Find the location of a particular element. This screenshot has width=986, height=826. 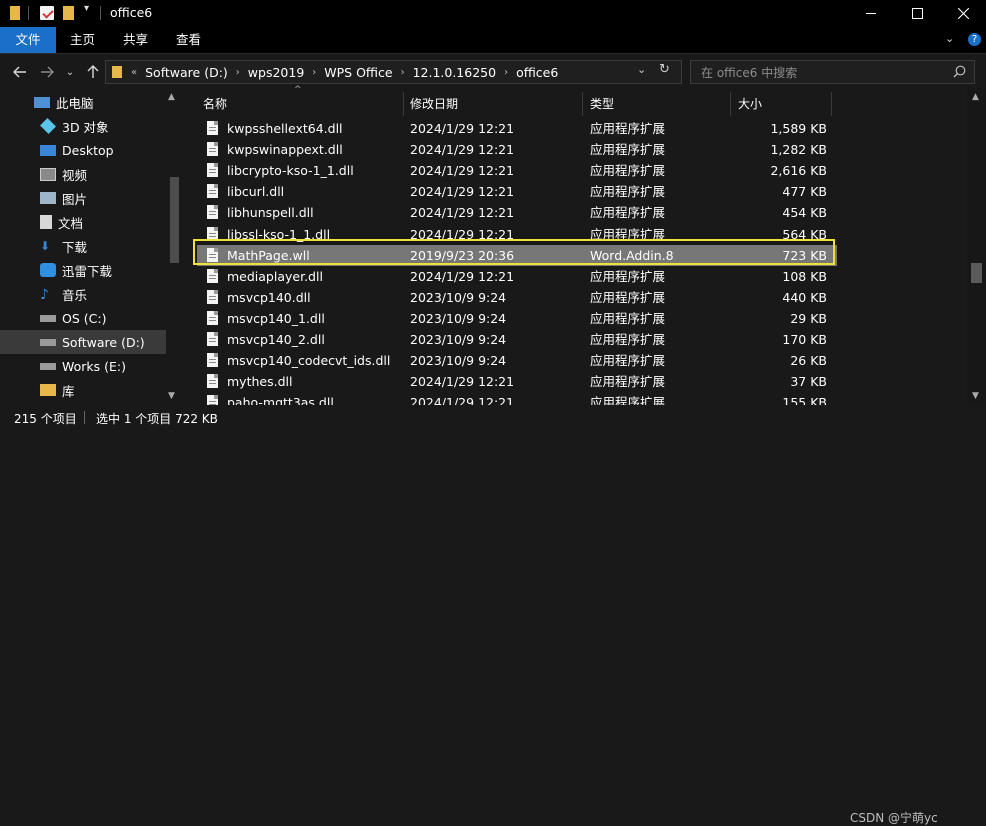

sidebar-item: 视频 is located at coordinates (83, 174).